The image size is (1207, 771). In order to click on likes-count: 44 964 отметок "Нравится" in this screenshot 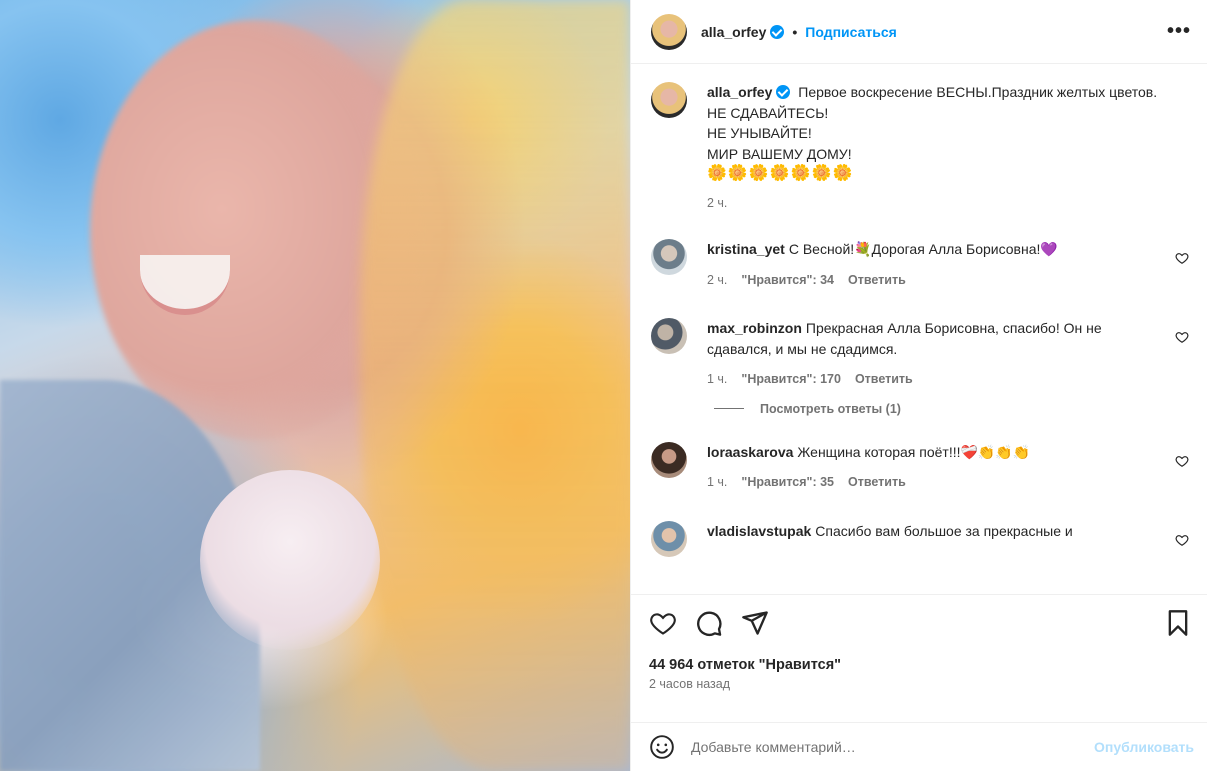, I will do `click(920, 665)`.